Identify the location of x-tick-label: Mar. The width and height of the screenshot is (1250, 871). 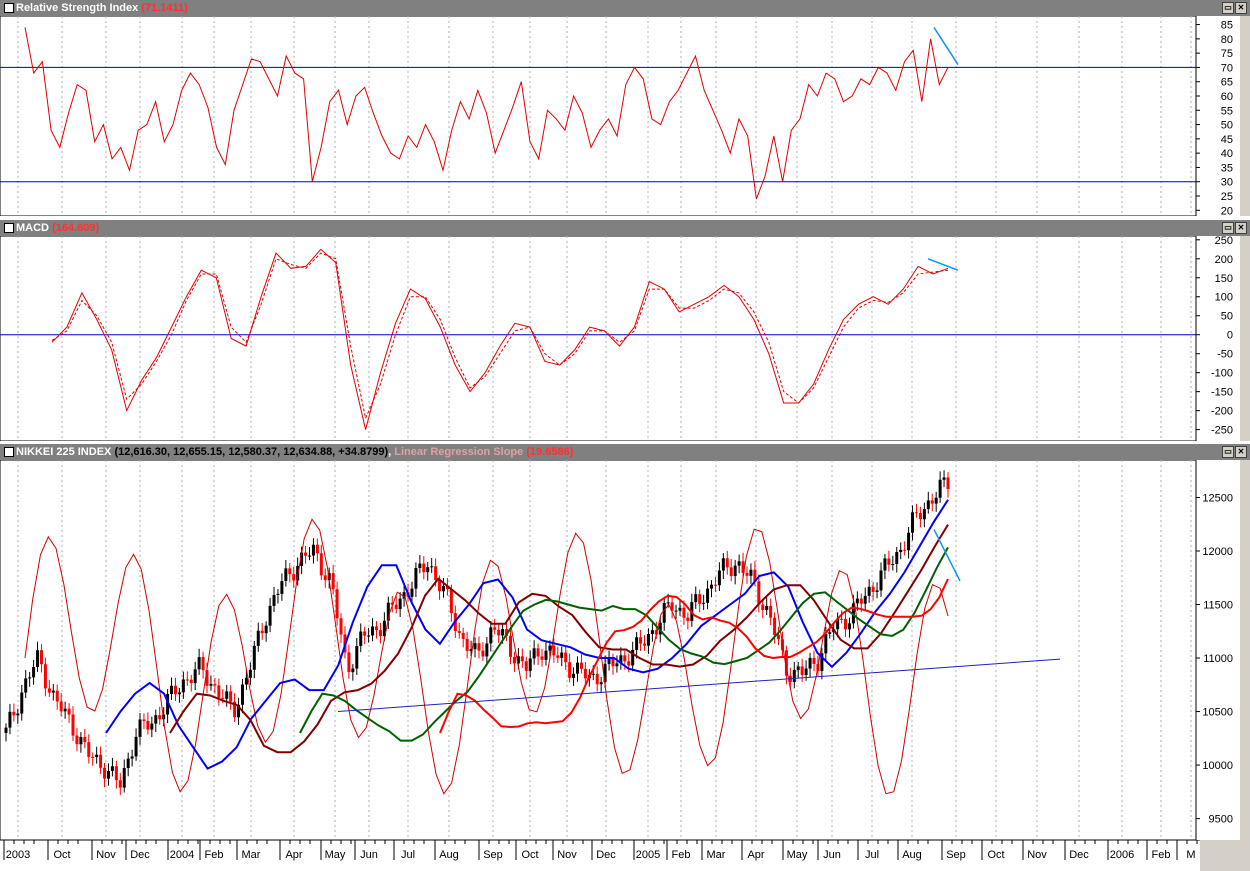
(716, 855).